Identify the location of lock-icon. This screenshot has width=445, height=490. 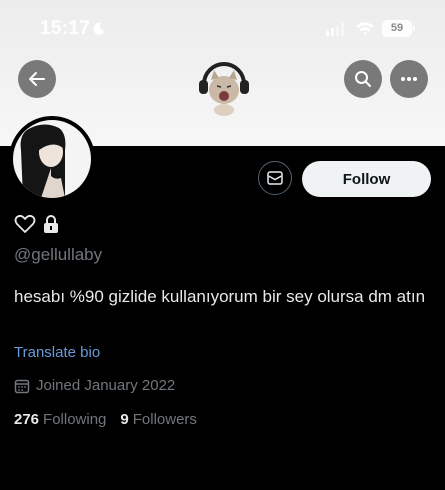
(51, 224).